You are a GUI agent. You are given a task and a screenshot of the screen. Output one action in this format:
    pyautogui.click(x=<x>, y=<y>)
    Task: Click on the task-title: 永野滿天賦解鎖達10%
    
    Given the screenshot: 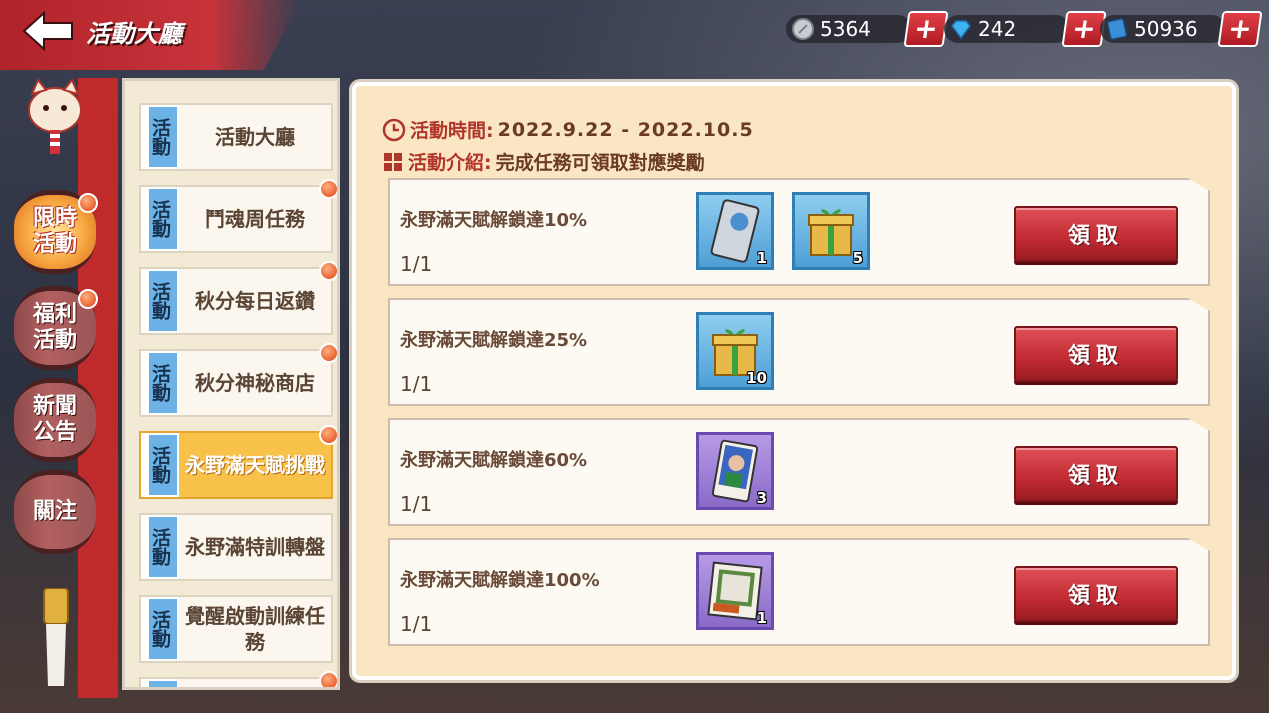 What is the action you would take?
    pyautogui.click(x=494, y=220)
    